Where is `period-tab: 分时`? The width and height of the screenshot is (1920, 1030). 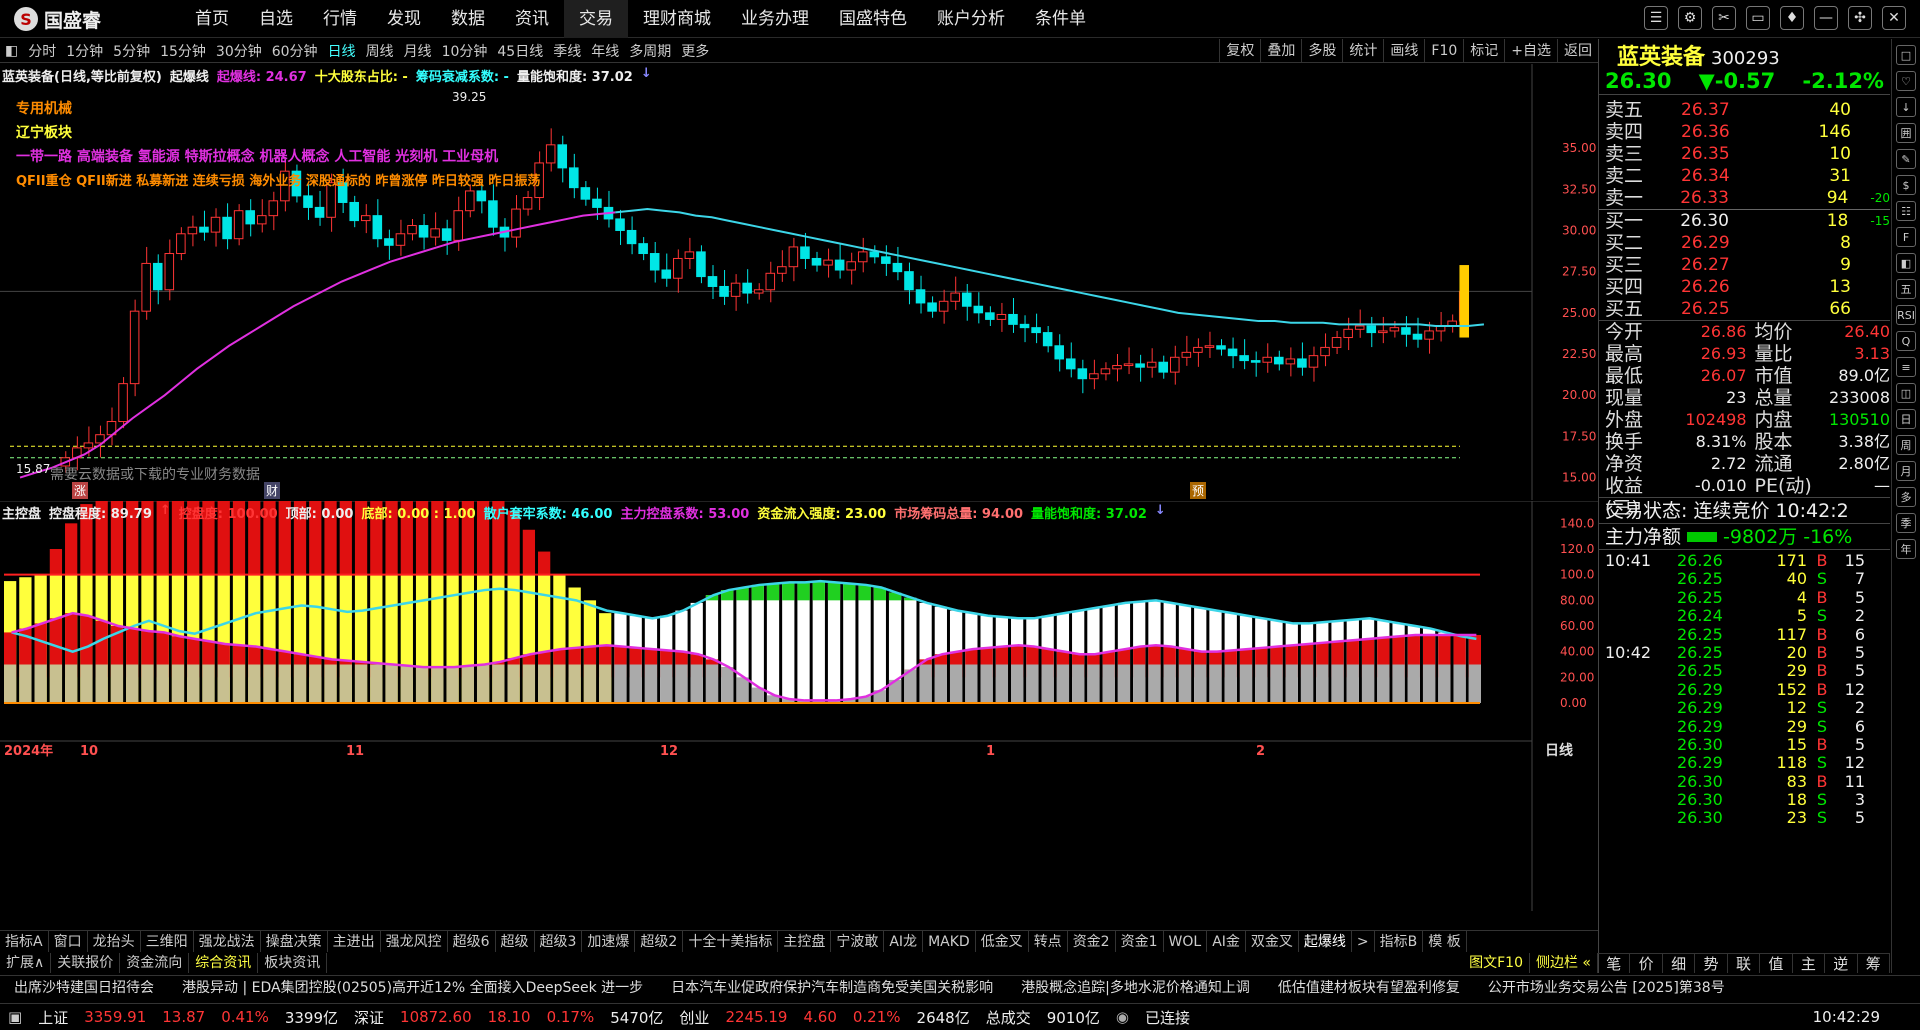 period-tab: 分时 is located at coordinates (42, 51).